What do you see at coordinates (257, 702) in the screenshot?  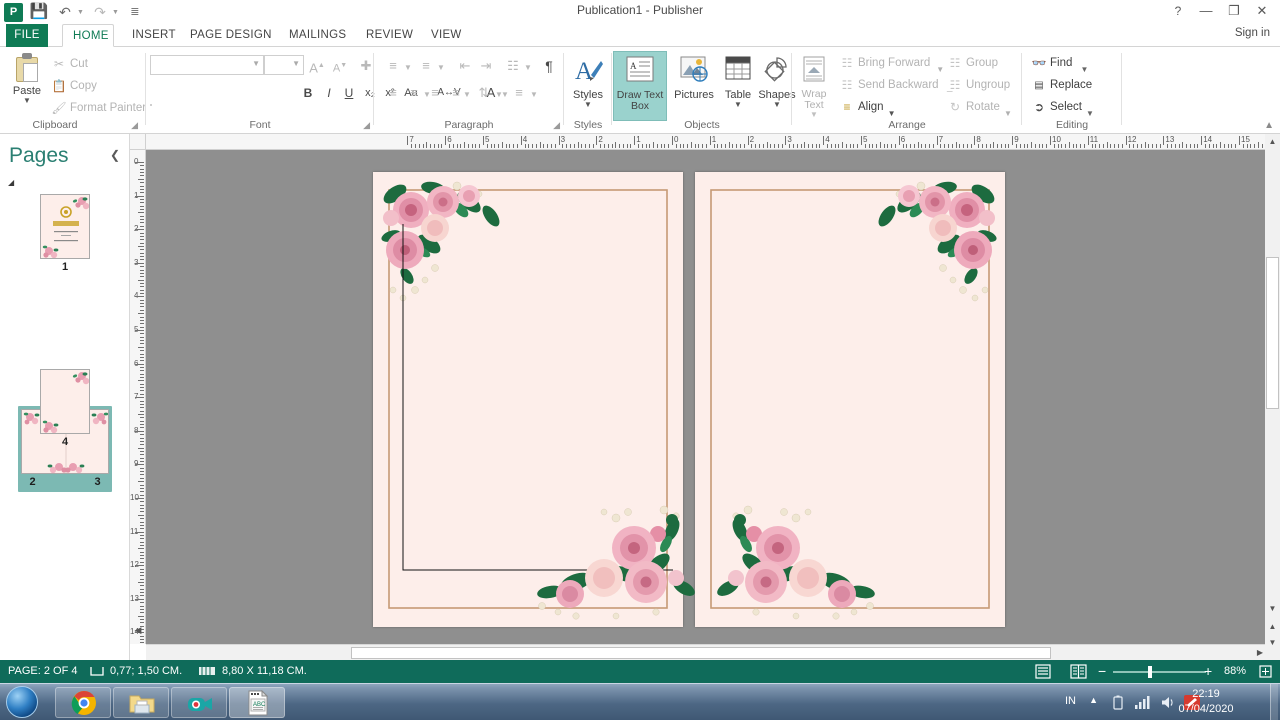 I see `taskbar-item-publisher: ABC` at bounding box center [257, 702].